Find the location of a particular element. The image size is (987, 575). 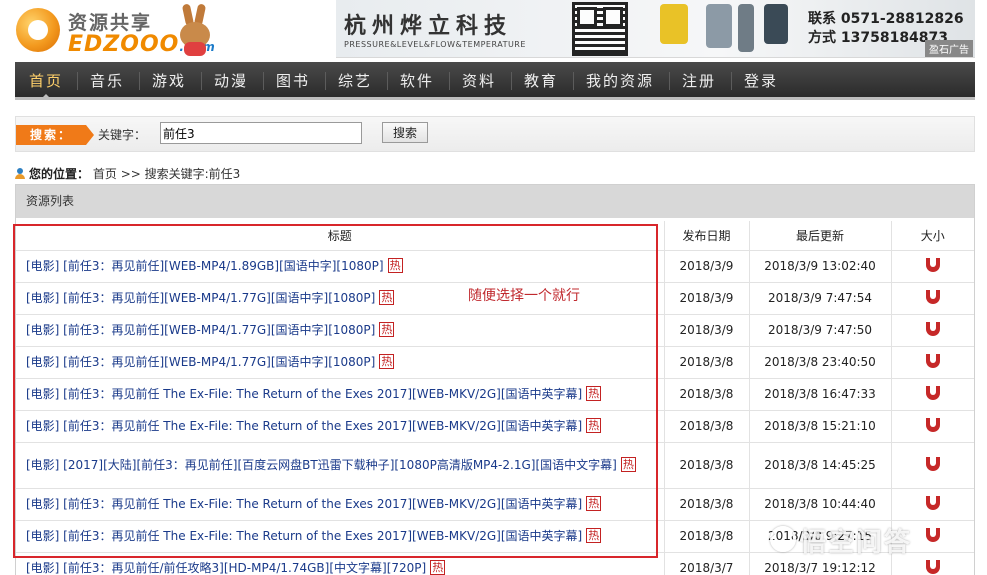

row-updated: 2018/3/9 7:47:54 is located at coordinates (819, 298).